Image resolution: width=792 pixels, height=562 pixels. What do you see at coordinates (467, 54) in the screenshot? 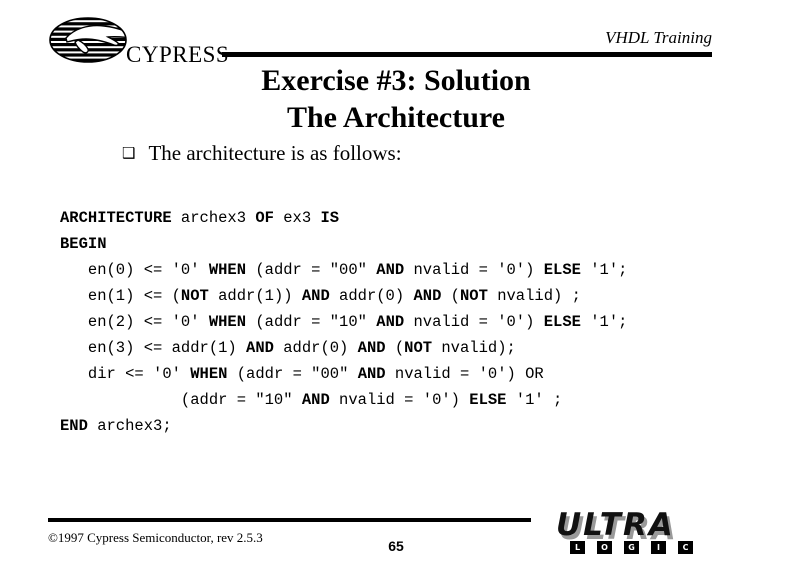
I see `header-divider` at bounding box center [467, 54].